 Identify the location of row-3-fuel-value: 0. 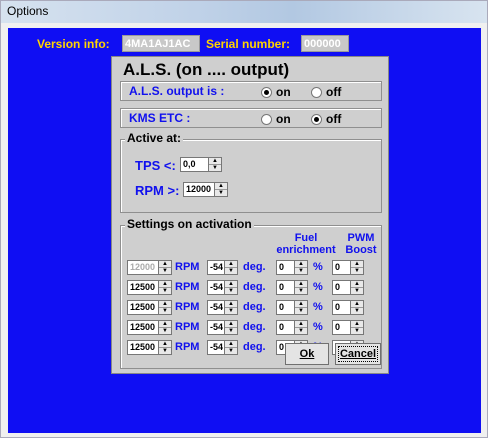
(285, 327).